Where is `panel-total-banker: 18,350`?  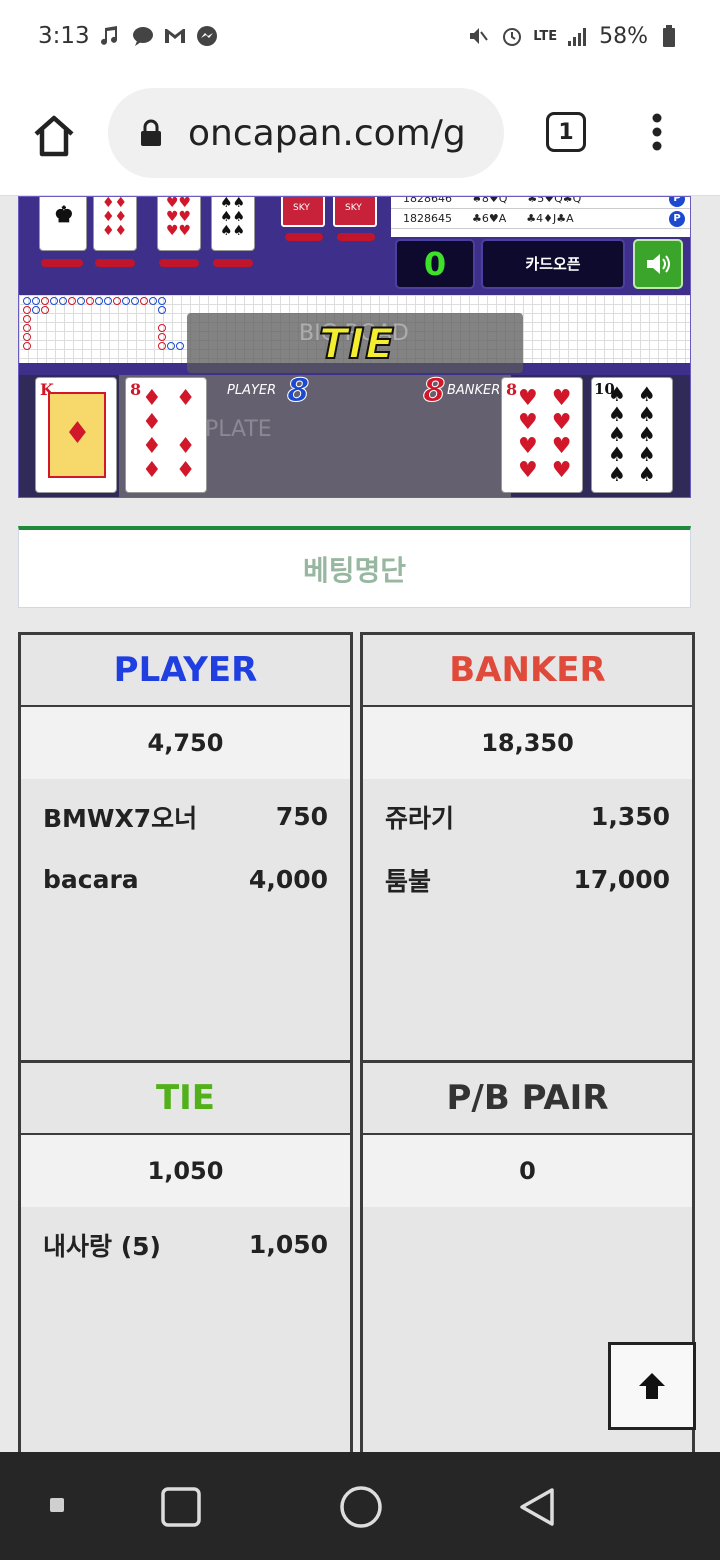
panel-total-banker: 18,350 is located at coordinates (527, 743).